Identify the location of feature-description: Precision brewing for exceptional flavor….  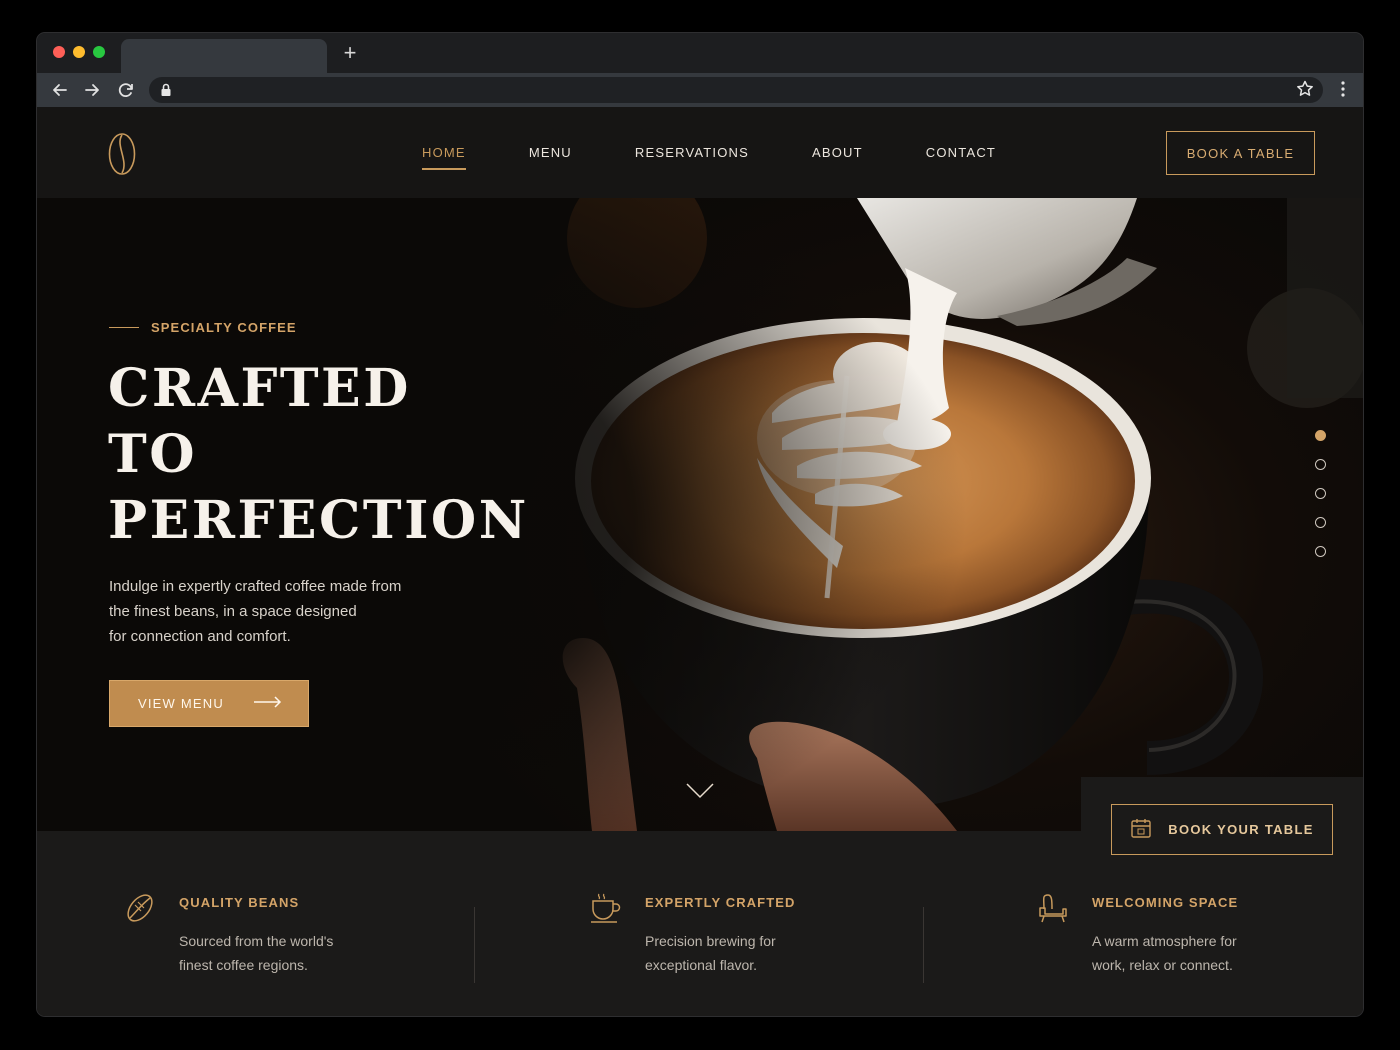
(745, 953).